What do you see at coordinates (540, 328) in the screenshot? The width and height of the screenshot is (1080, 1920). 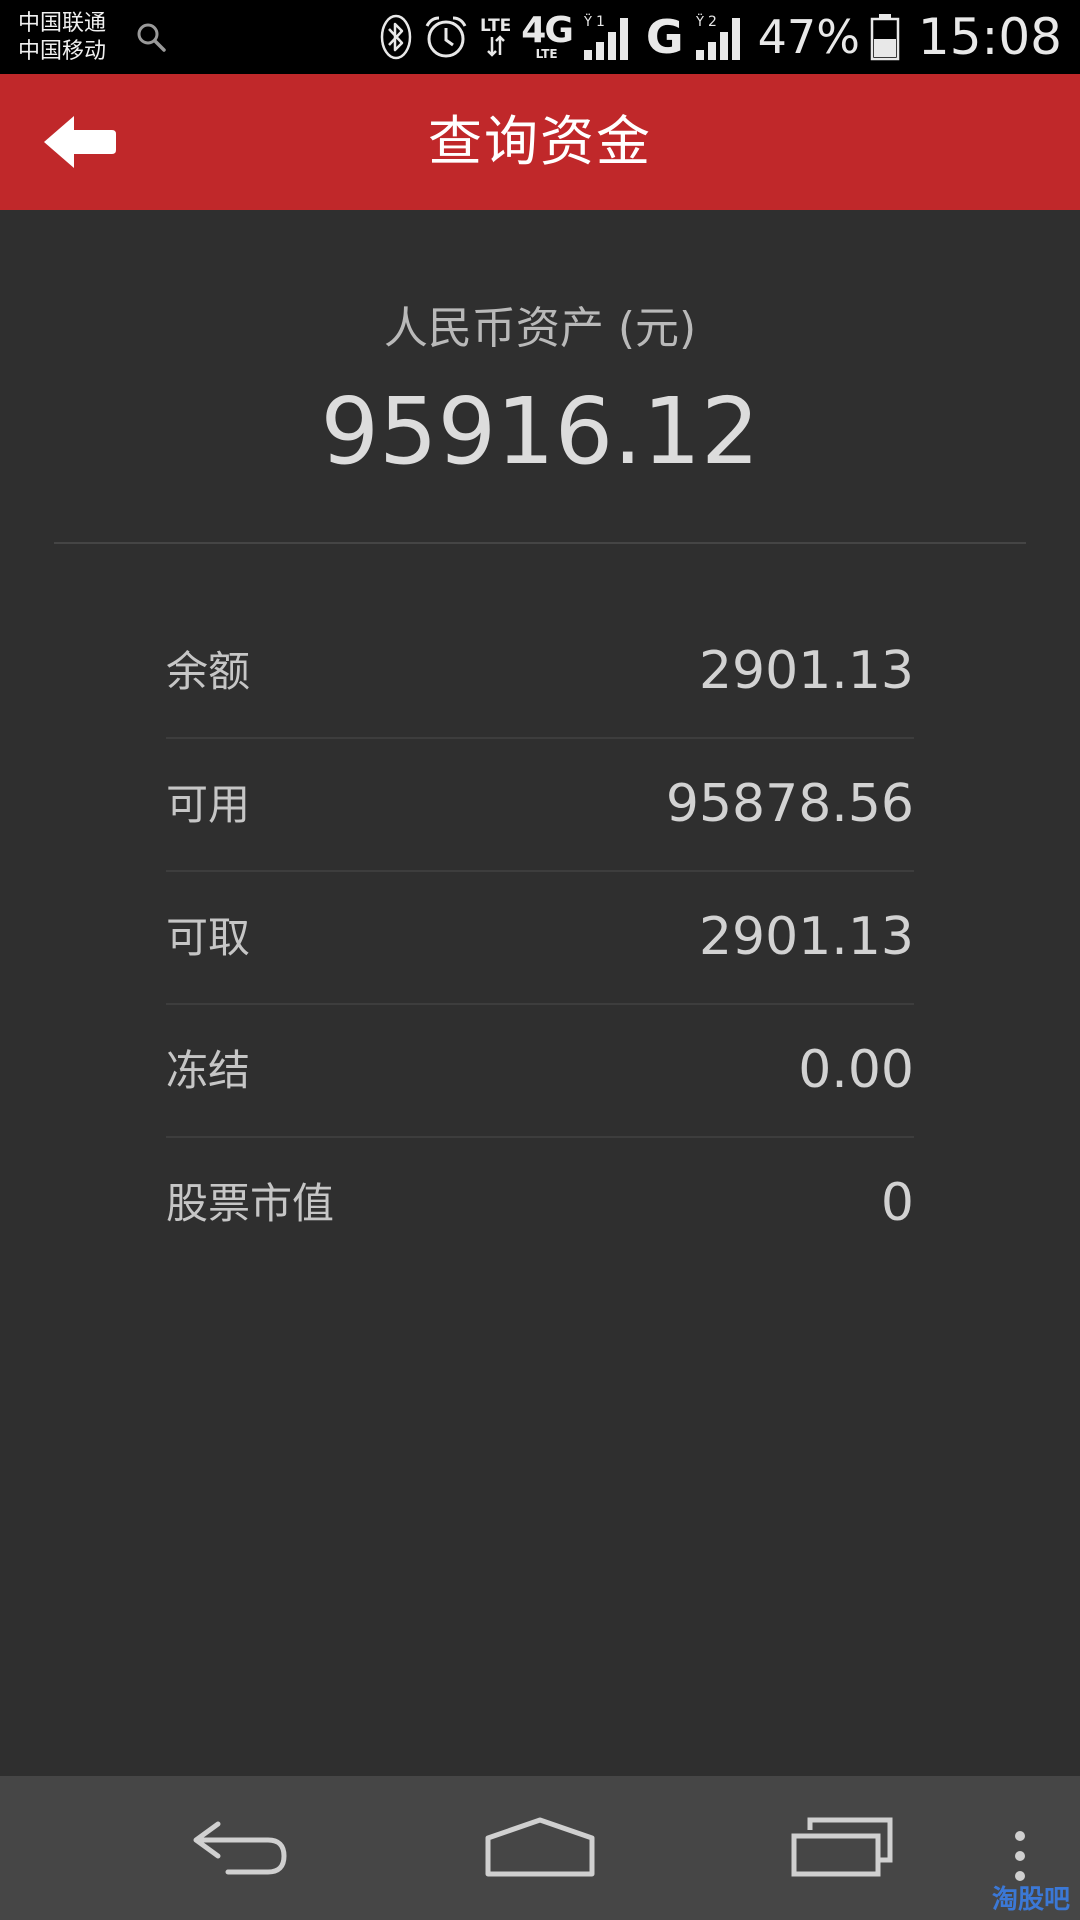 I see `total-assets-label: 人民币资产 (元)` at bounding box center [540, 328].